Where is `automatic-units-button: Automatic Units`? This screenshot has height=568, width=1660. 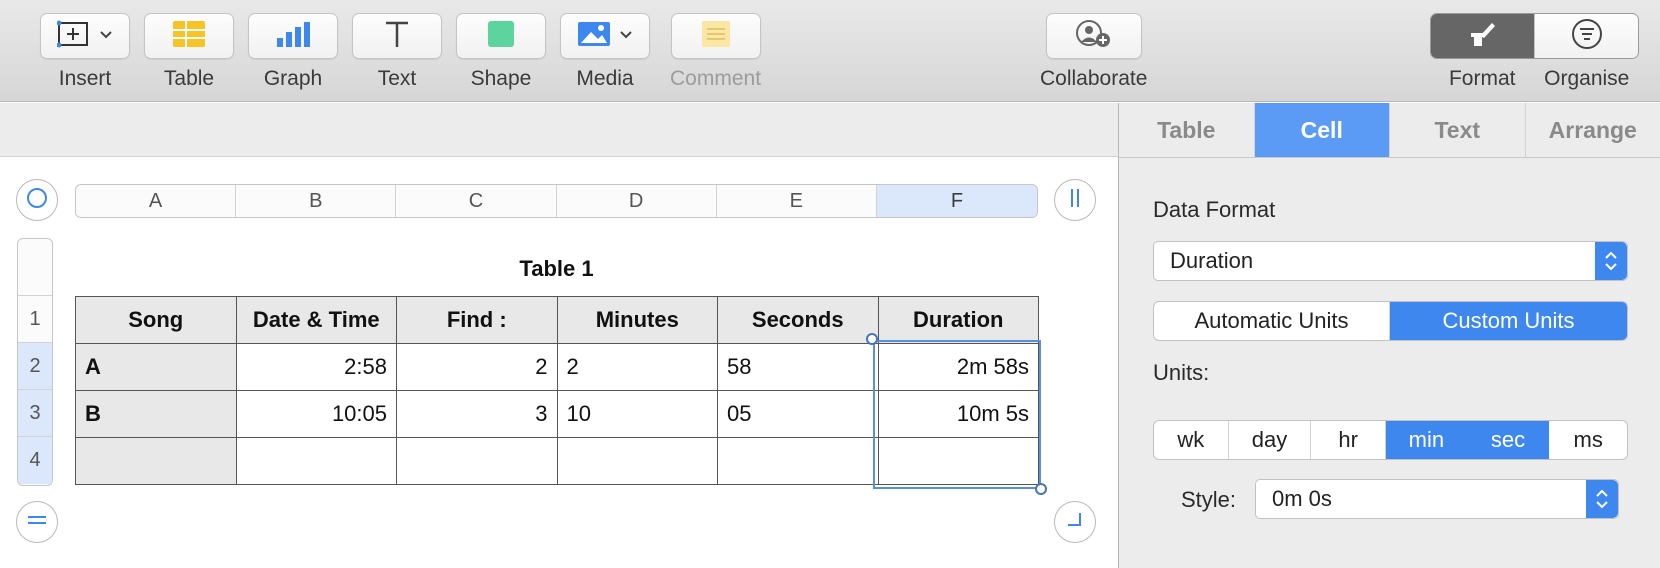
automatic-units-button: Automatic Units is located at coordinates (1272, 321).